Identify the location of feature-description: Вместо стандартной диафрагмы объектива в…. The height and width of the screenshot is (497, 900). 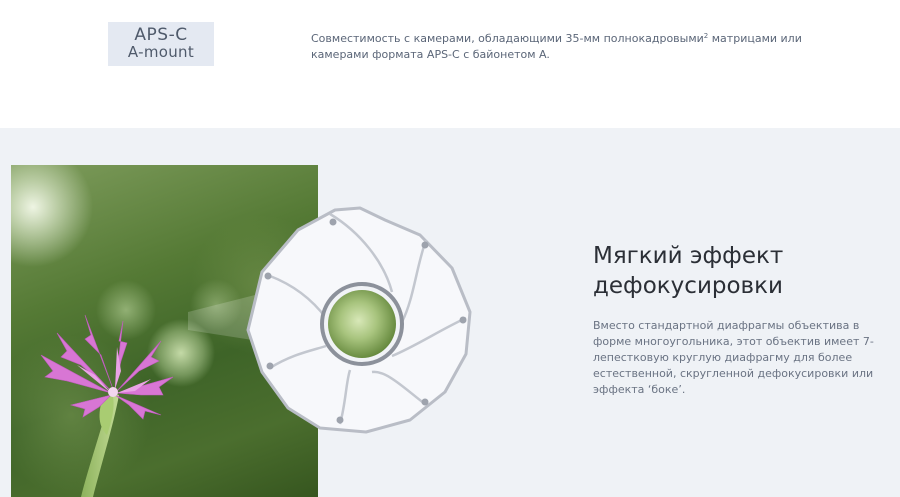
(733, 357).